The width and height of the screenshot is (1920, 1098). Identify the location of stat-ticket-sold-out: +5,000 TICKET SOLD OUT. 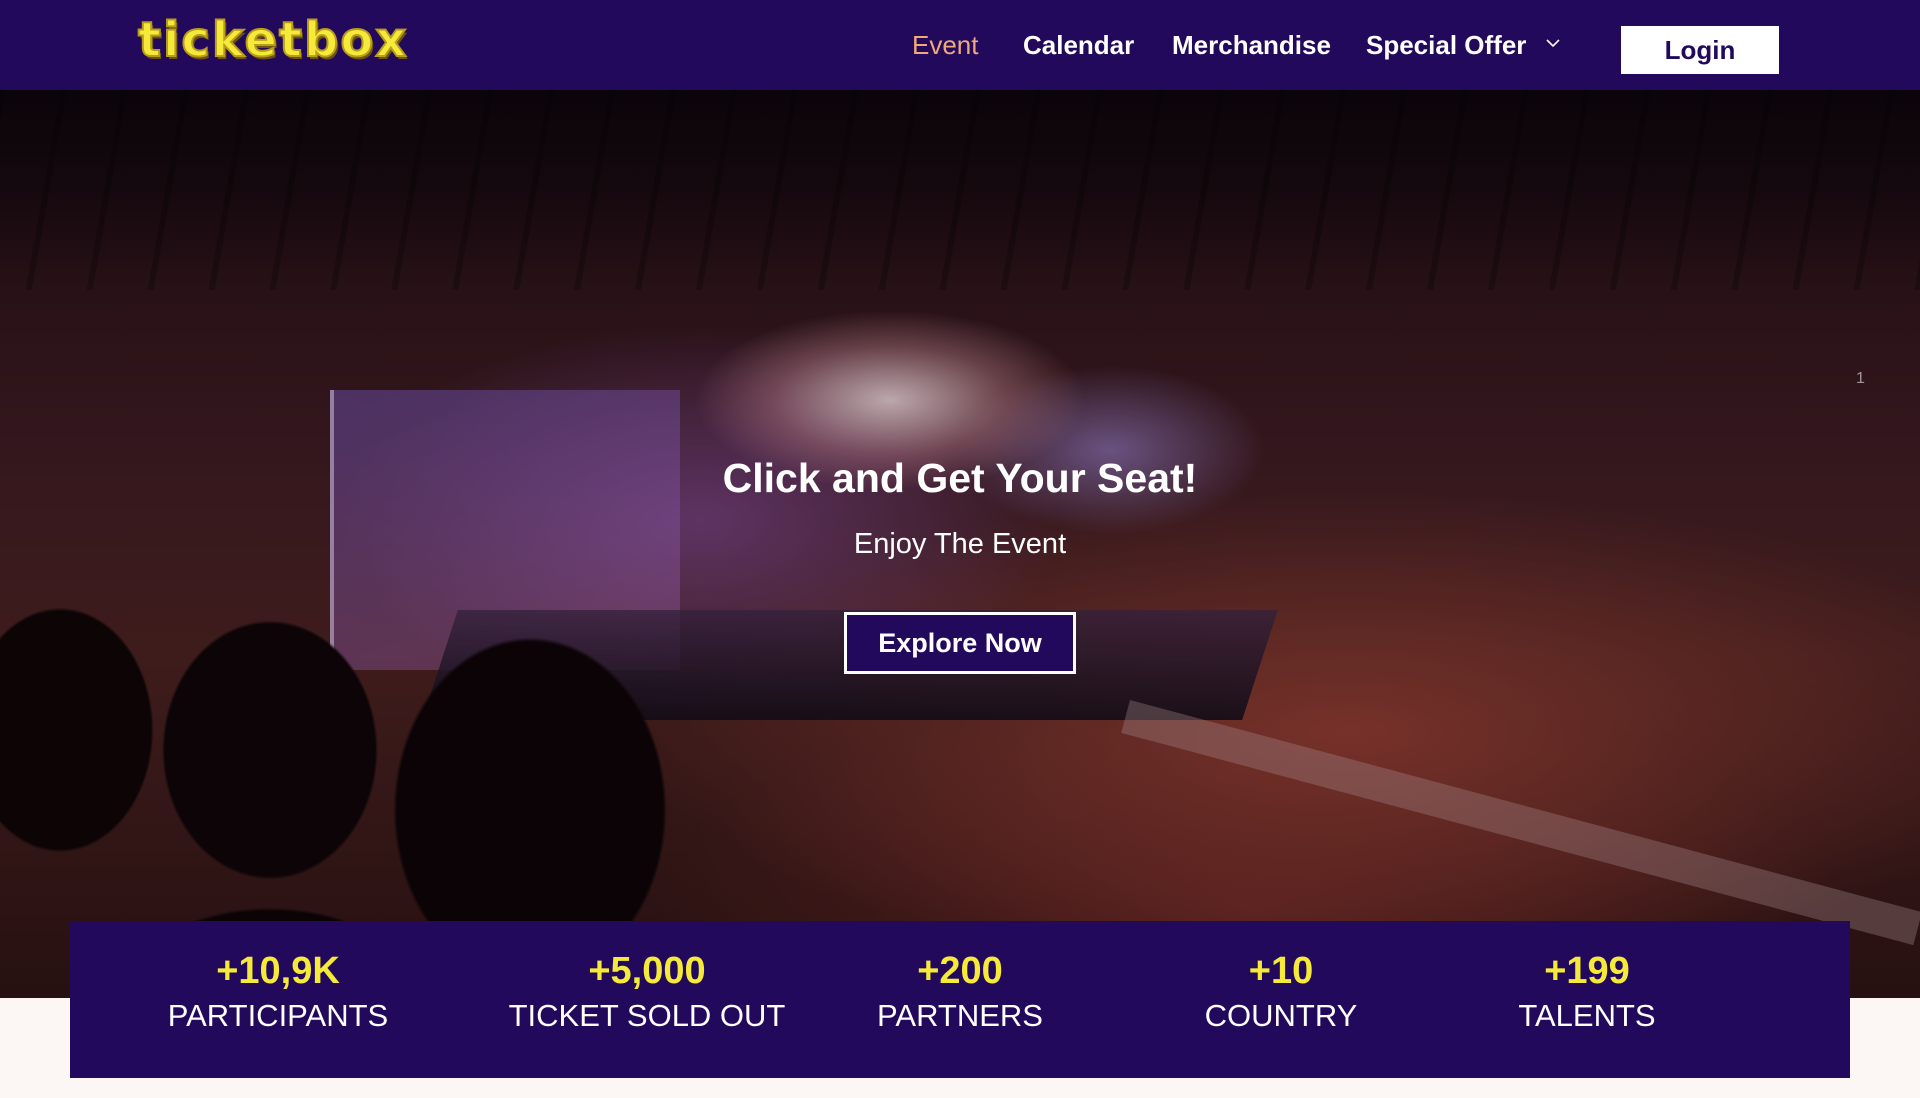
(647, 991).